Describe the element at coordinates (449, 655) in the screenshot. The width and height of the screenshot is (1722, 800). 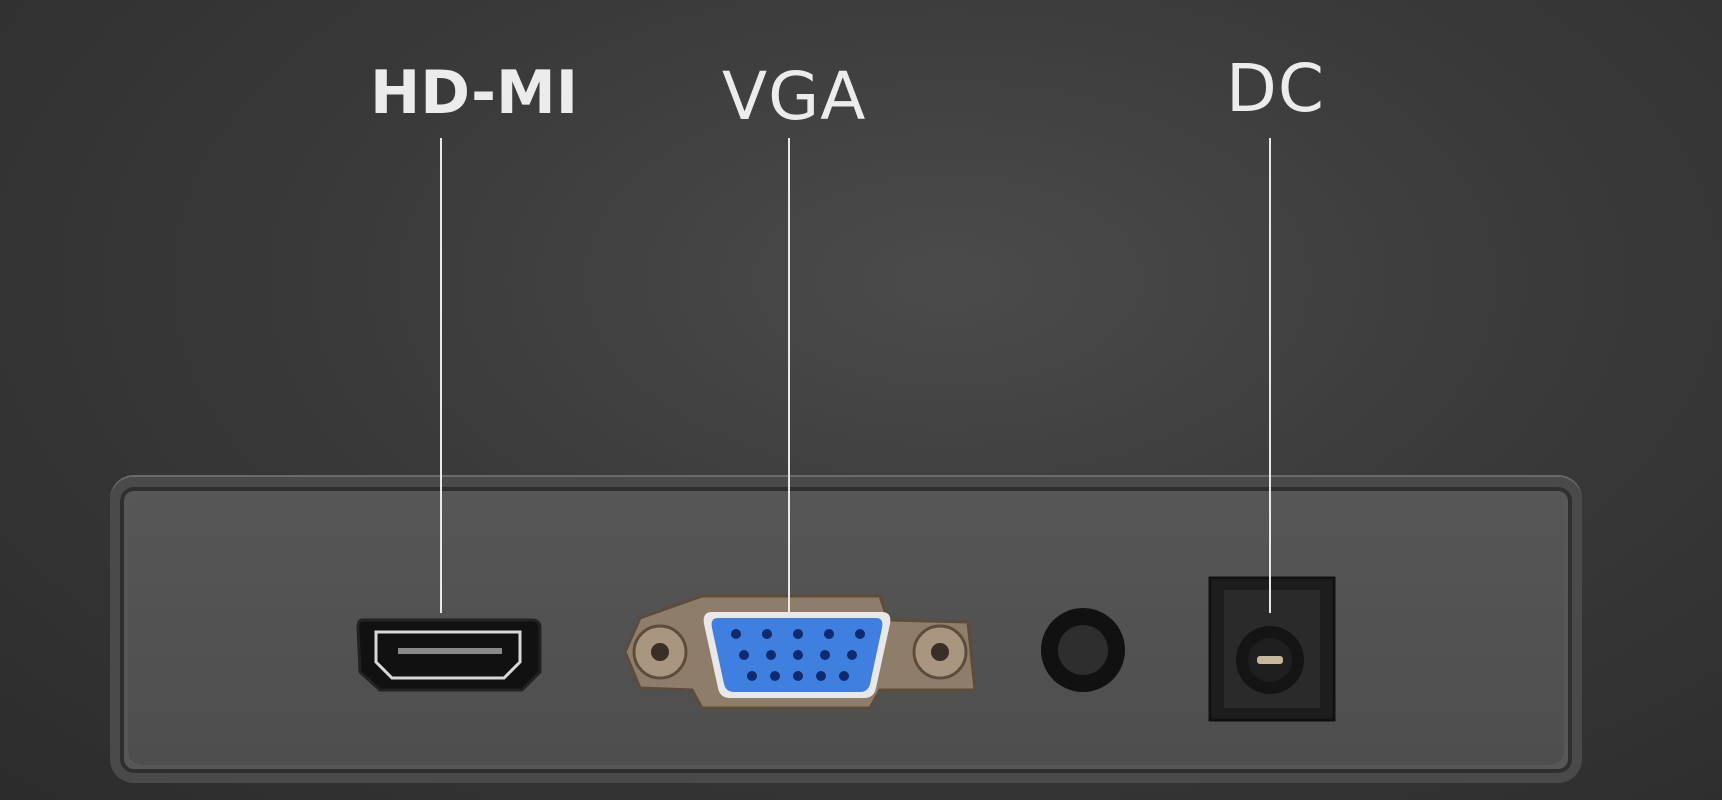
I see `hdmi-port` at that location.